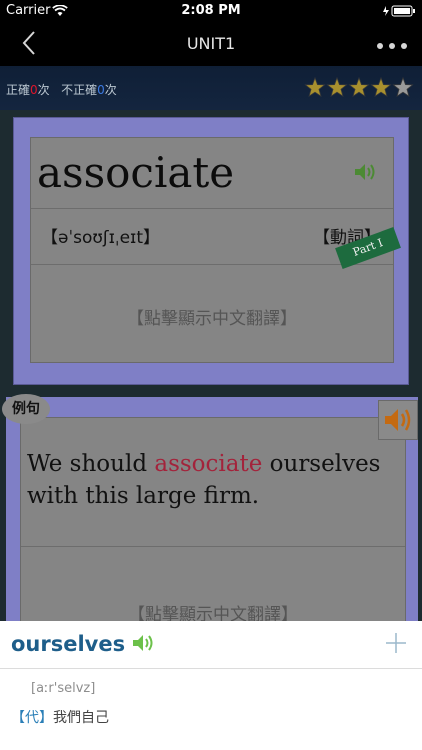  What do you see at coordinates (68, 644) in the screenshot?
I see `popup-word: ourselves` at bounding box center [68, 644].